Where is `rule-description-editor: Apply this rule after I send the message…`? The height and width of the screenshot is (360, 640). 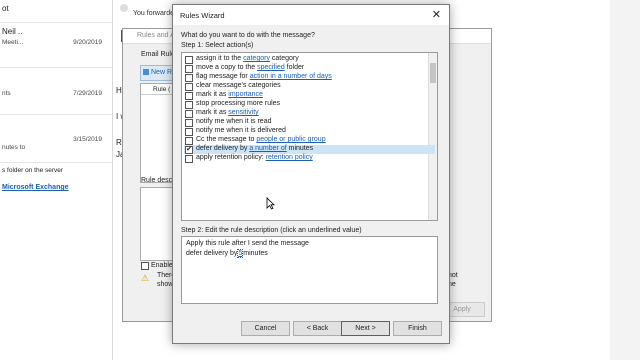 rule-description-editor: Apply this rule after I send the message… is located at coordinates (309, 270).